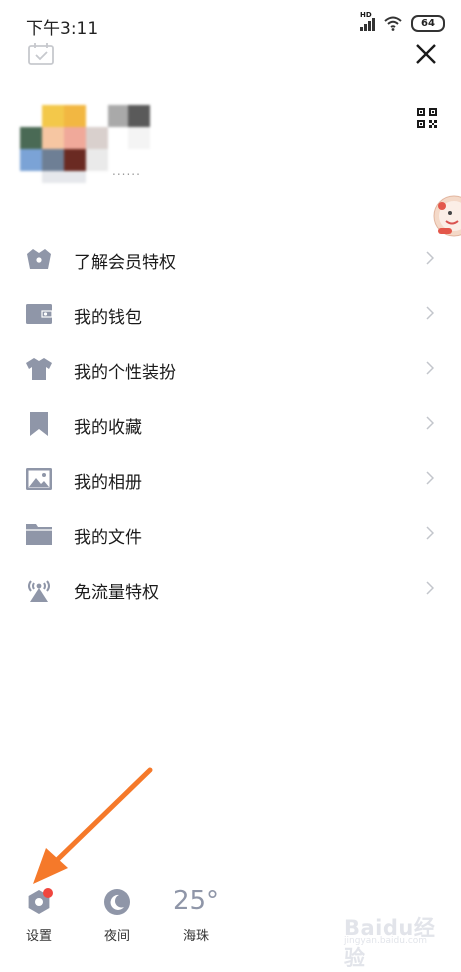 This screenshot has height=972, width=461. I want to click on menu-item-label: 我的钱包, so click(108, 318).